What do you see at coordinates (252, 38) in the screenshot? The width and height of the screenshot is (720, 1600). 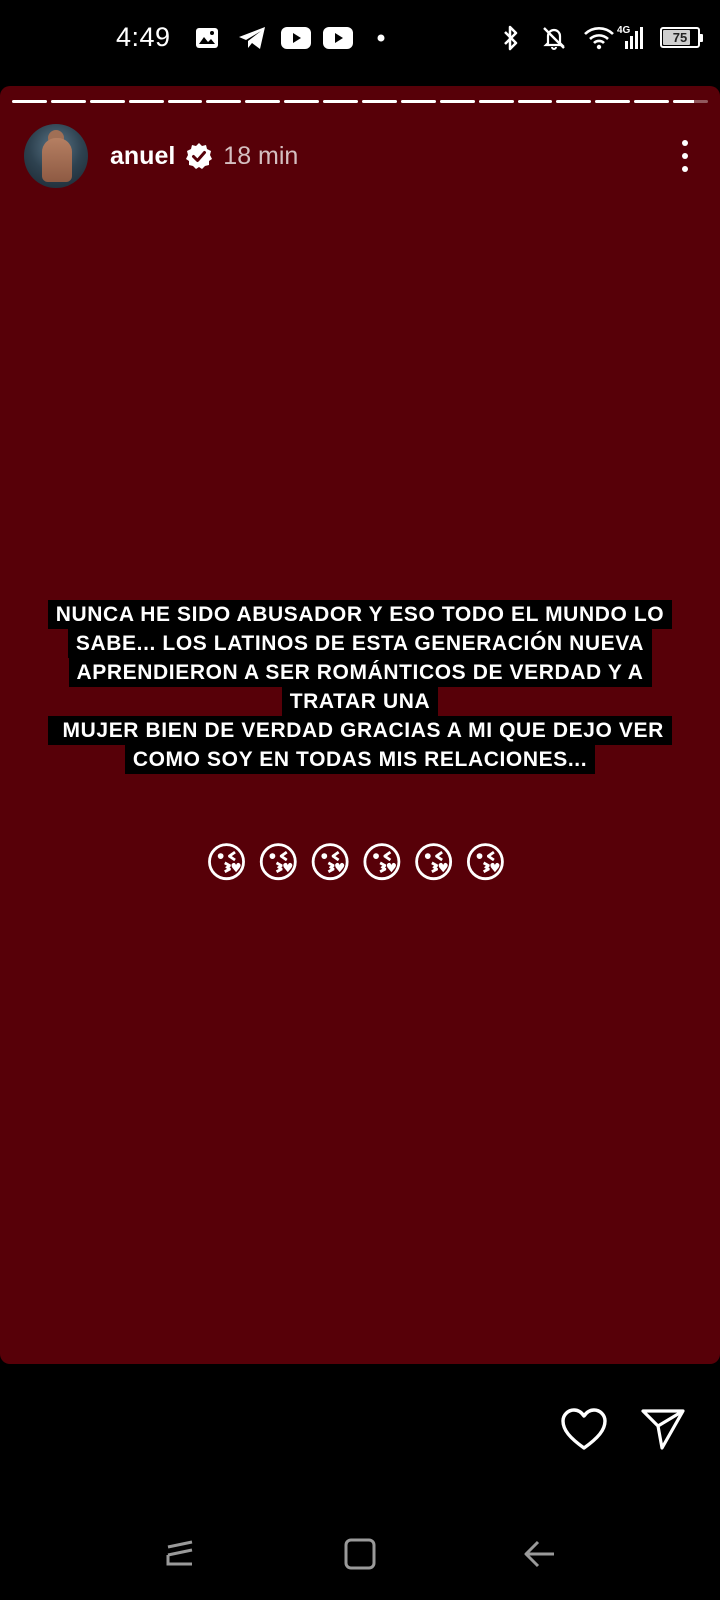 I see `telegram-icon` at bounding box center [252, 38].